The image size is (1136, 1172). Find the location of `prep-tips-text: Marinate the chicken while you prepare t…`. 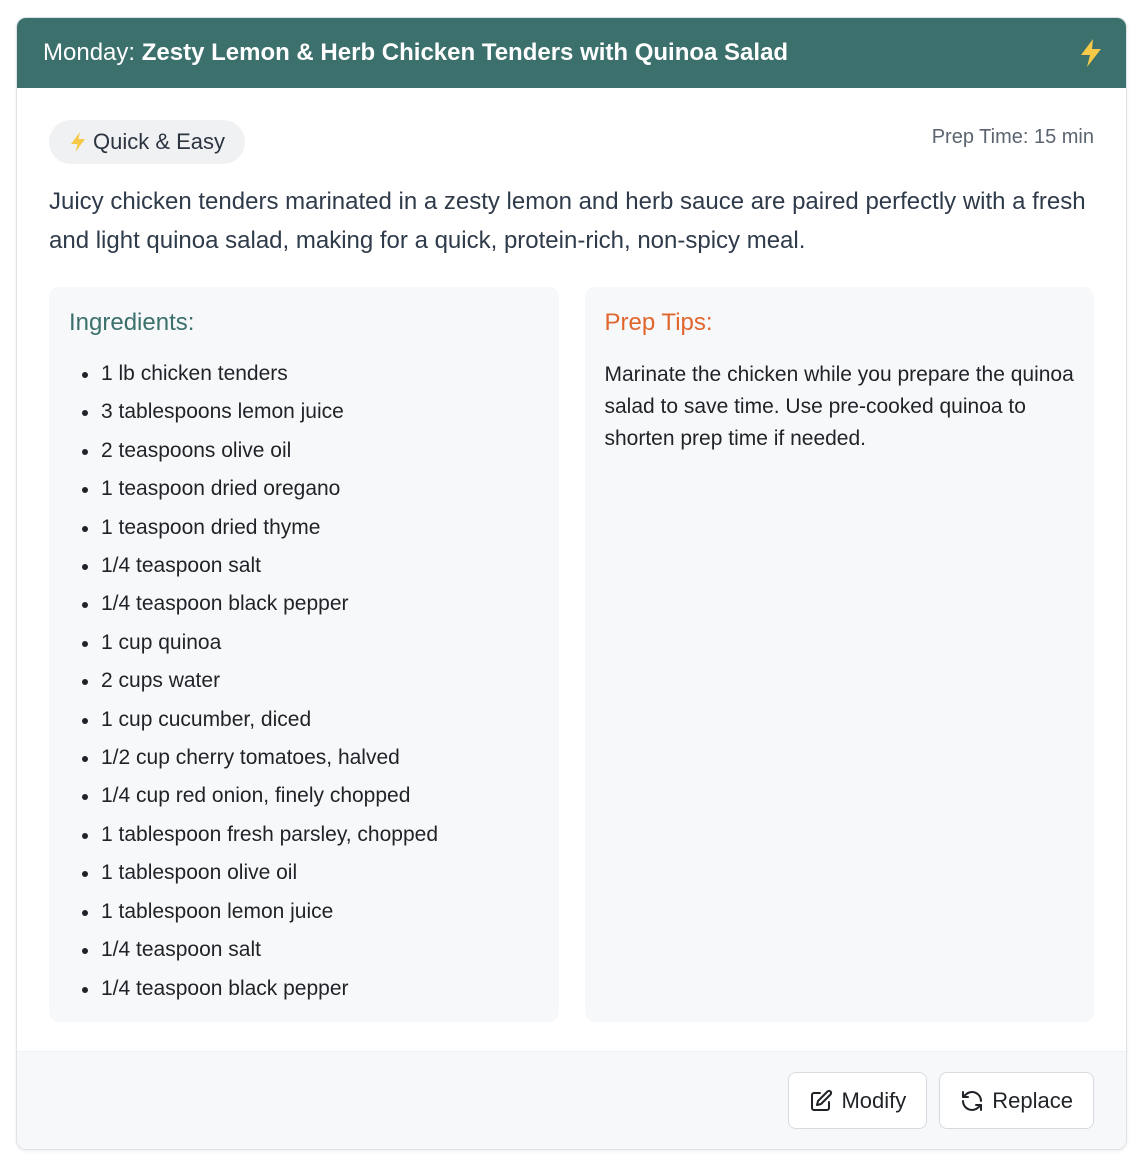

prep-tips-text: Marinate the chicken while you prepare t… is located at coordinates (839, 406).